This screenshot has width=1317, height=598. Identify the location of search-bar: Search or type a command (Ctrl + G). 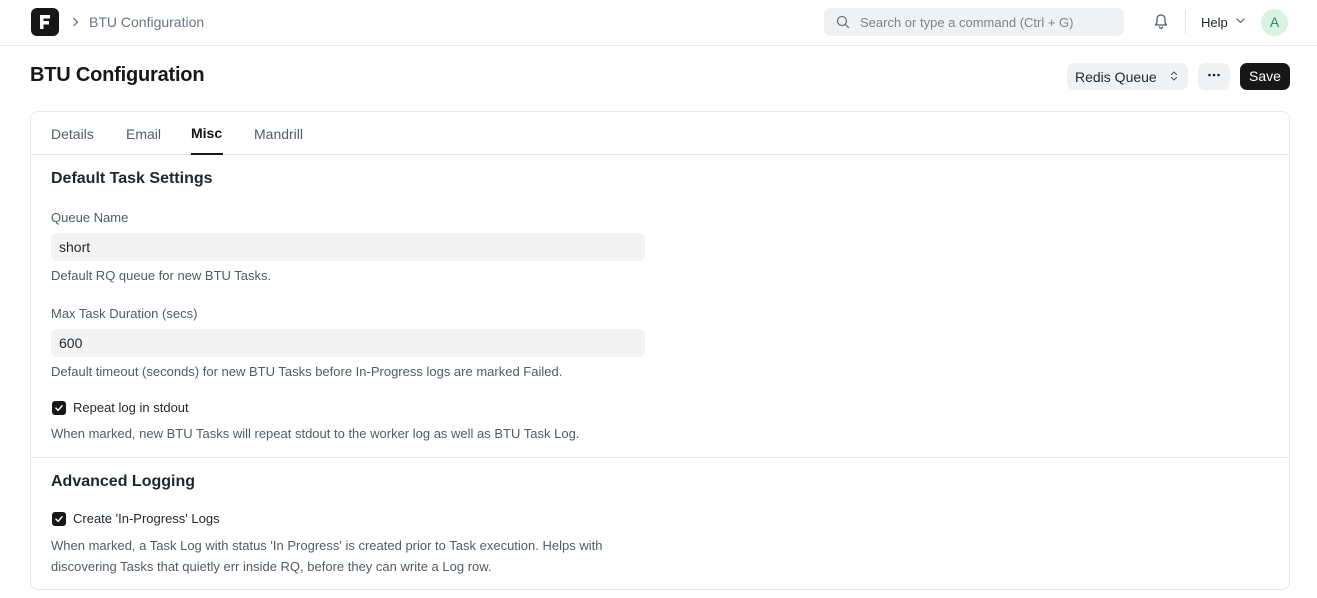
(974, 22).